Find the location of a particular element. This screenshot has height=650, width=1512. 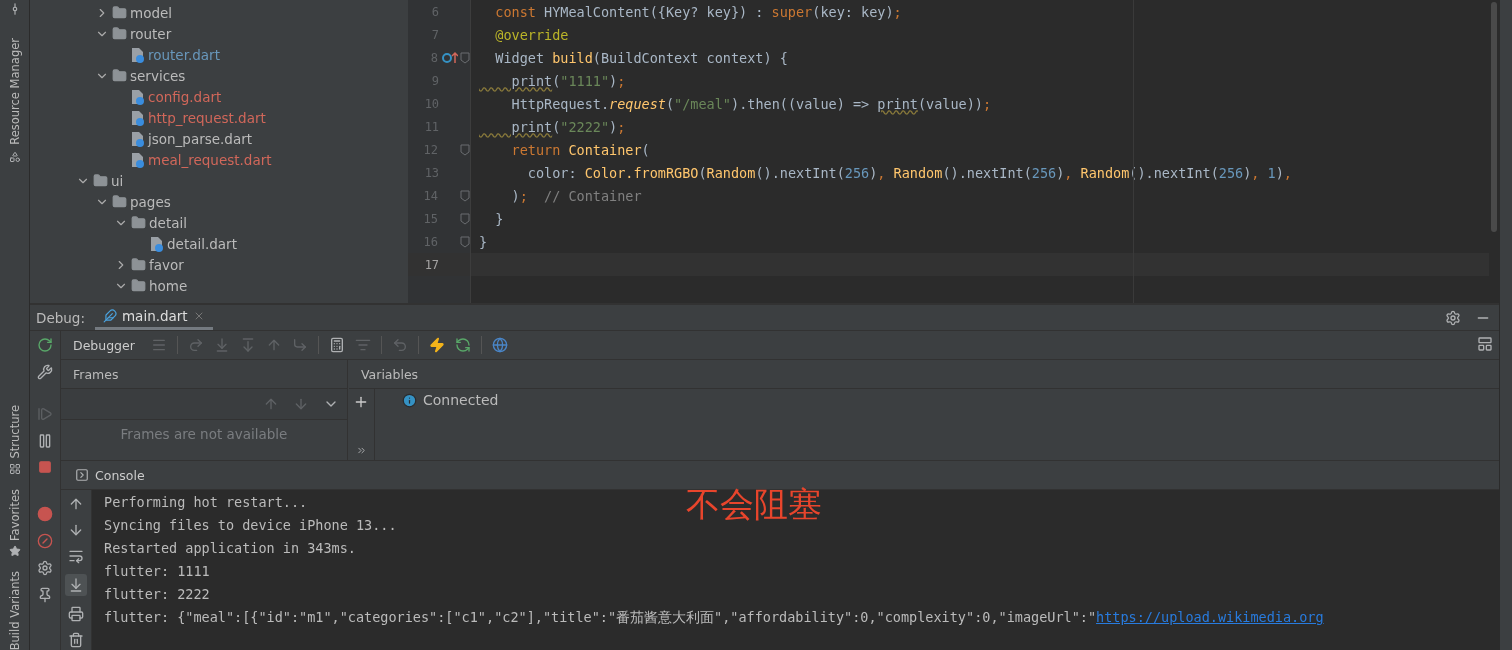

code-line: return Container( is located at coordinates (580, 149).